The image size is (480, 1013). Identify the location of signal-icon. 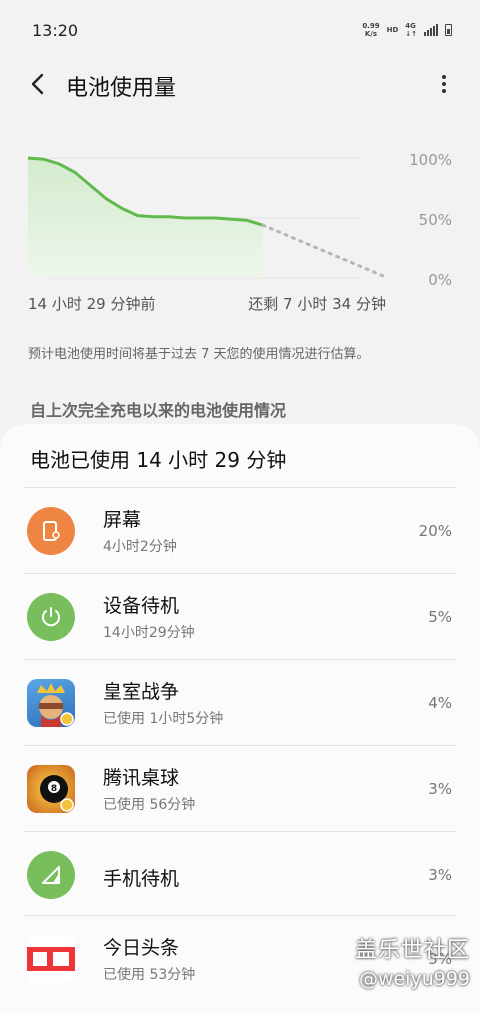
(51, 875).